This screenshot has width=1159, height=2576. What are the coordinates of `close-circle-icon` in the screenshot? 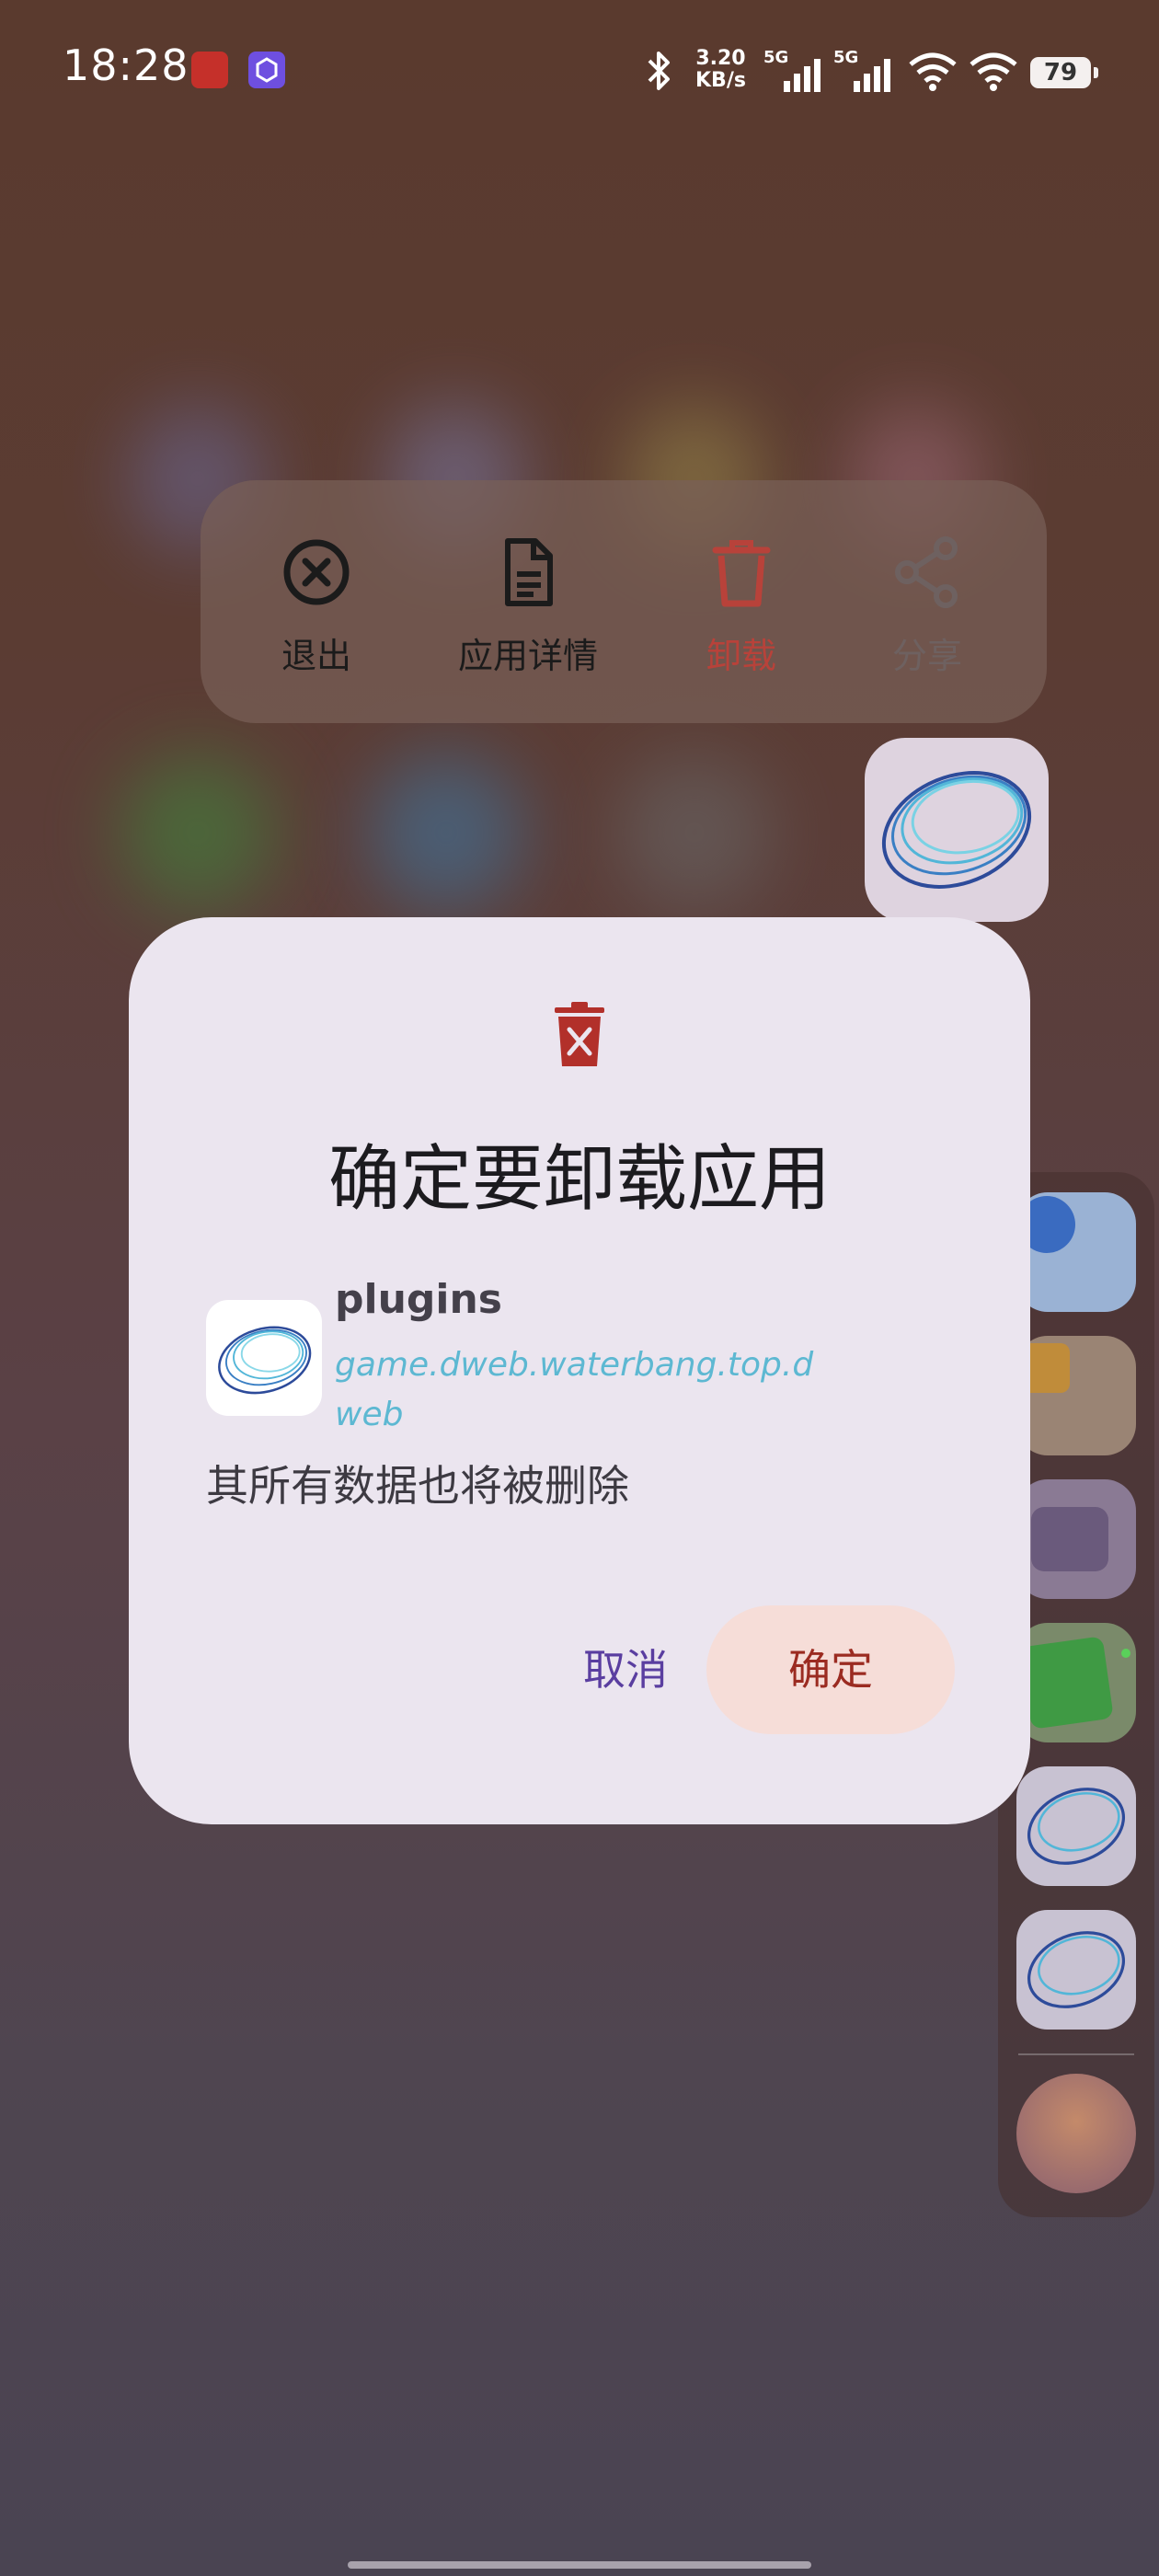 It's located at (316, 572).